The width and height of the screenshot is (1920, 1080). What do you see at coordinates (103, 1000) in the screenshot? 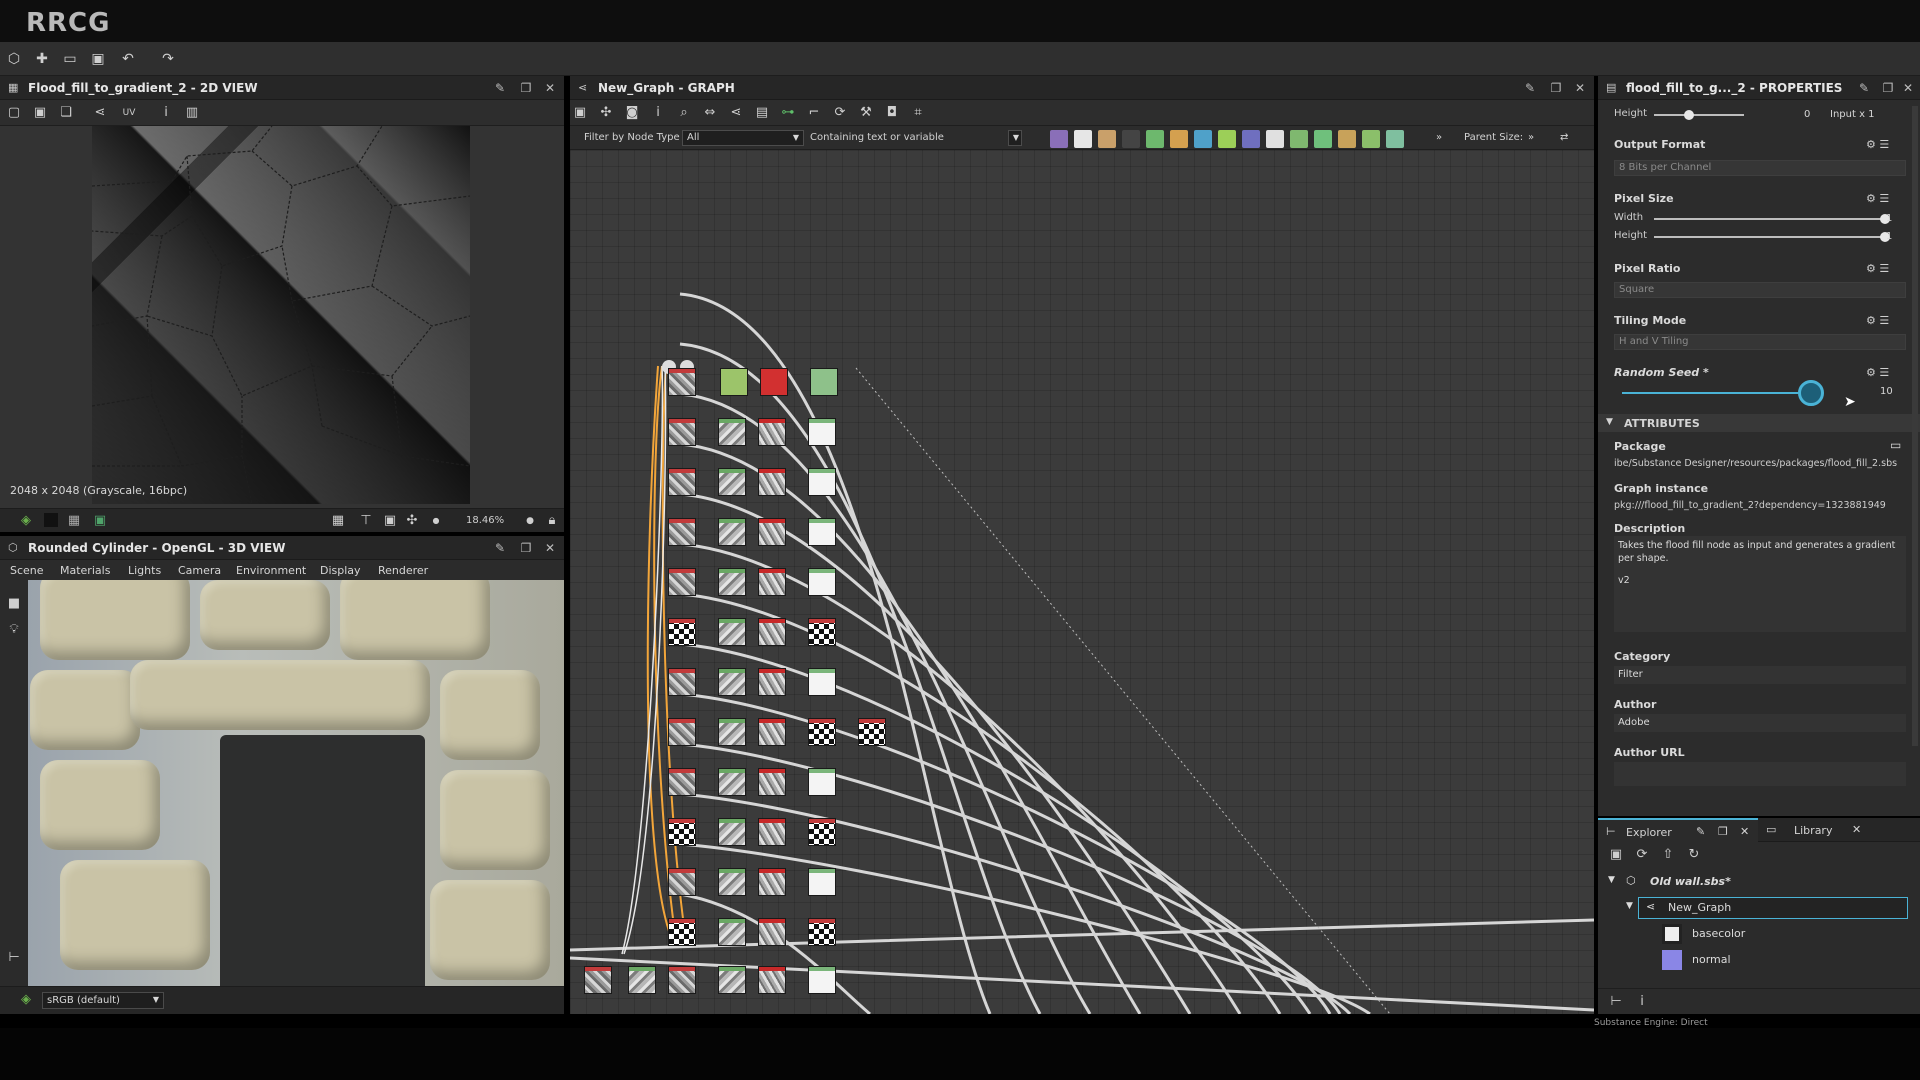
I see `colorspace-select: sRGB (default) ▼` at bounding box center [103, 1000].